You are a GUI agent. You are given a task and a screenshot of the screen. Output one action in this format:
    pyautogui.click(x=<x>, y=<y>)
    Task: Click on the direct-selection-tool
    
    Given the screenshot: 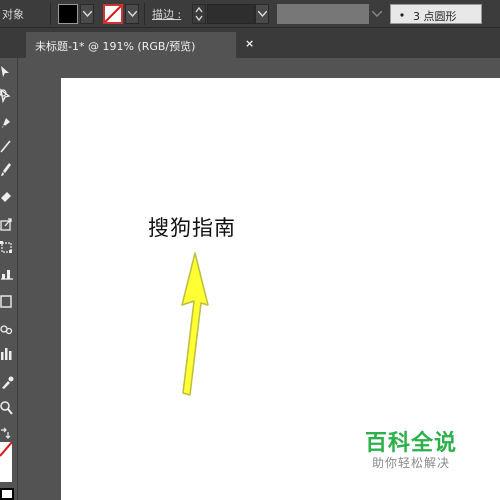 What is the action you would take?
    pyautogui.click(x=8, y=96)
    